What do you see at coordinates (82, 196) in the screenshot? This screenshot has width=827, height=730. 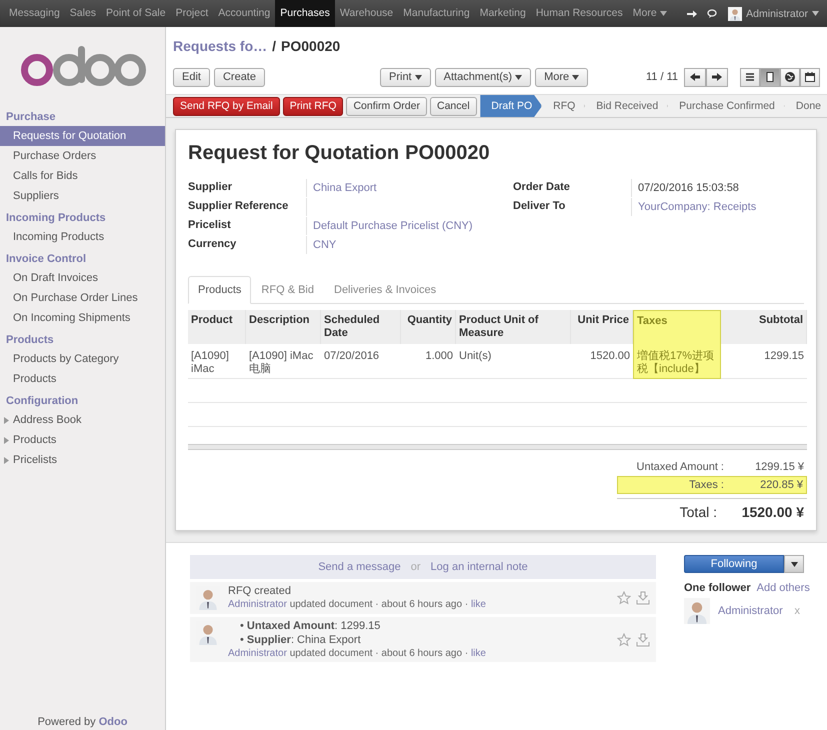 I see `sidebar-item: Suppliers` at bounding box center [82, 196].